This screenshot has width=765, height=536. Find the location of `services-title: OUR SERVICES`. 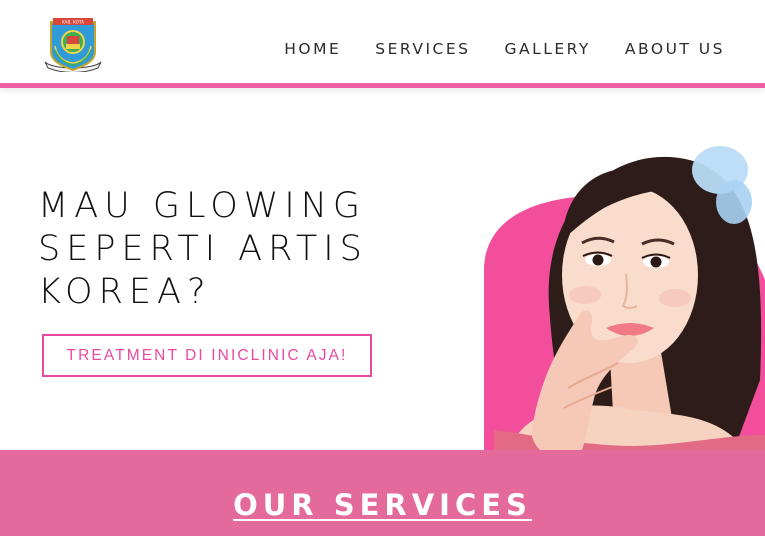

services-title: OUR SERVICES is located at coordinates (382, 505).